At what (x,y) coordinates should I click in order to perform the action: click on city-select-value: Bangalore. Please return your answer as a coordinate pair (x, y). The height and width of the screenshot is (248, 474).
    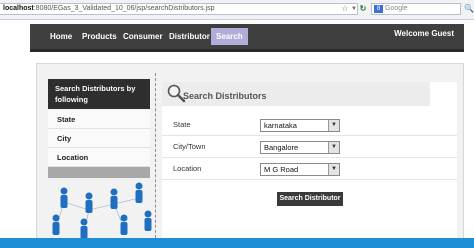
    Looking at the image, I should click on (281, 147).